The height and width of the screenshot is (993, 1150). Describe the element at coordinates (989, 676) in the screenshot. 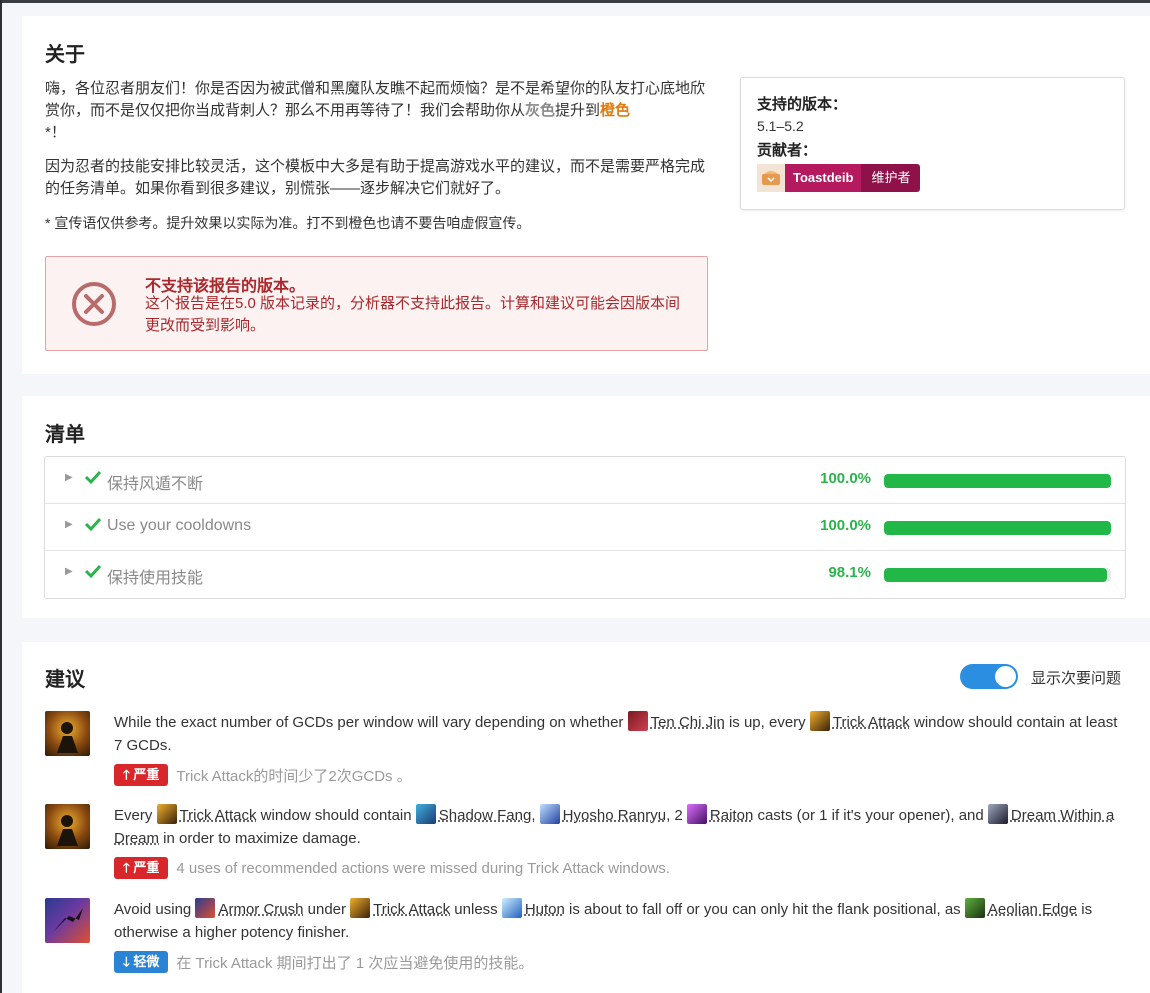

I see `minor-issues-toggle` at that location.